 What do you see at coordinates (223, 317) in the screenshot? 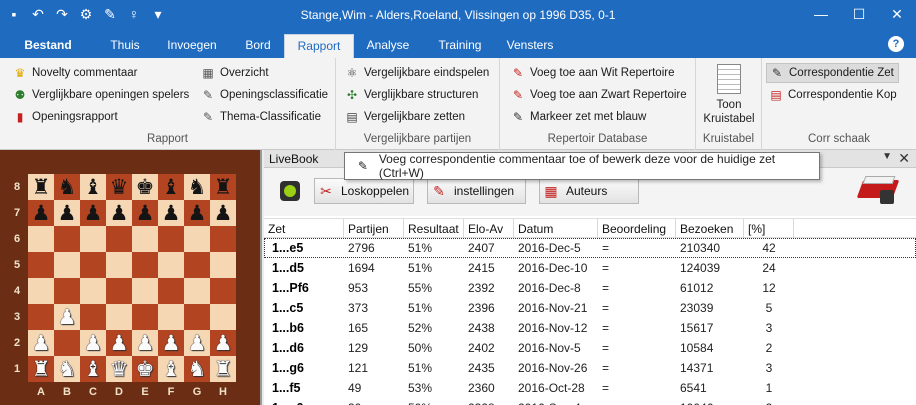
I see `board-square-h3` at bounding box center [223, 317].